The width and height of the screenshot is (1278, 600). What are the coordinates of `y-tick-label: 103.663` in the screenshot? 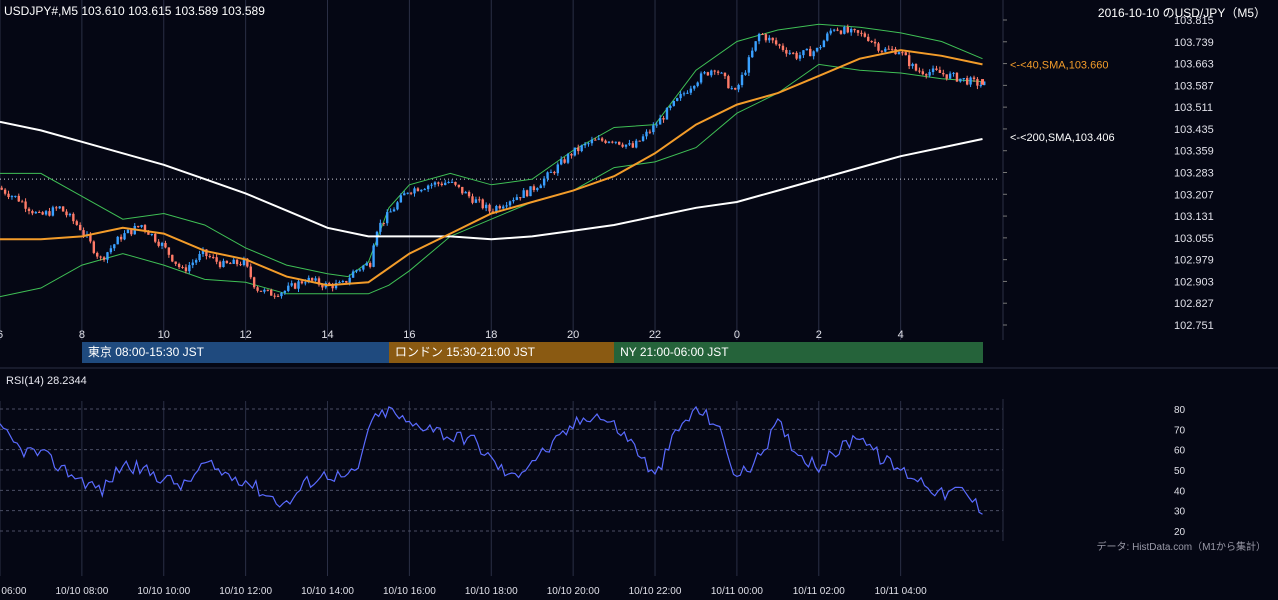 It's located at (1194, 65).